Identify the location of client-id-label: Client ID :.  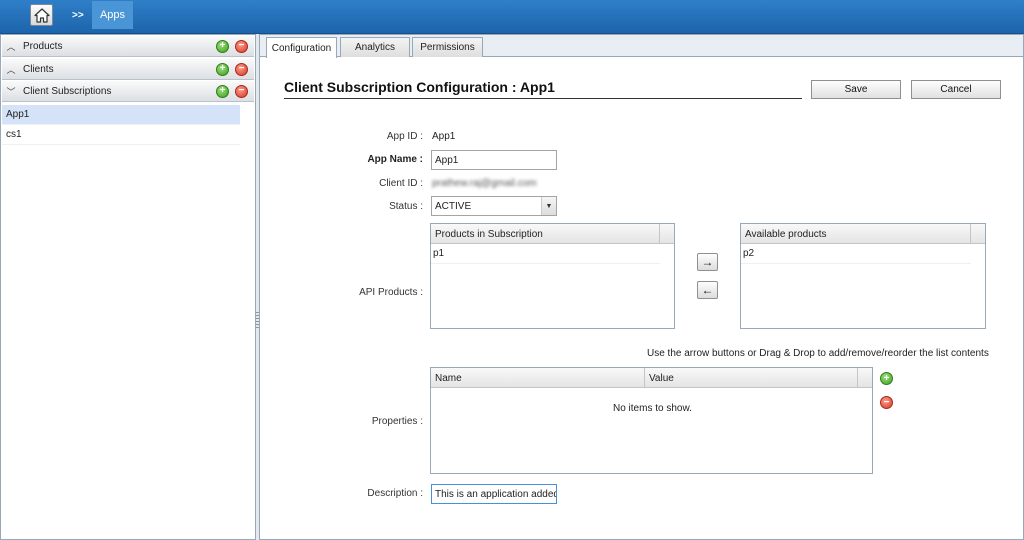
(401, 183).